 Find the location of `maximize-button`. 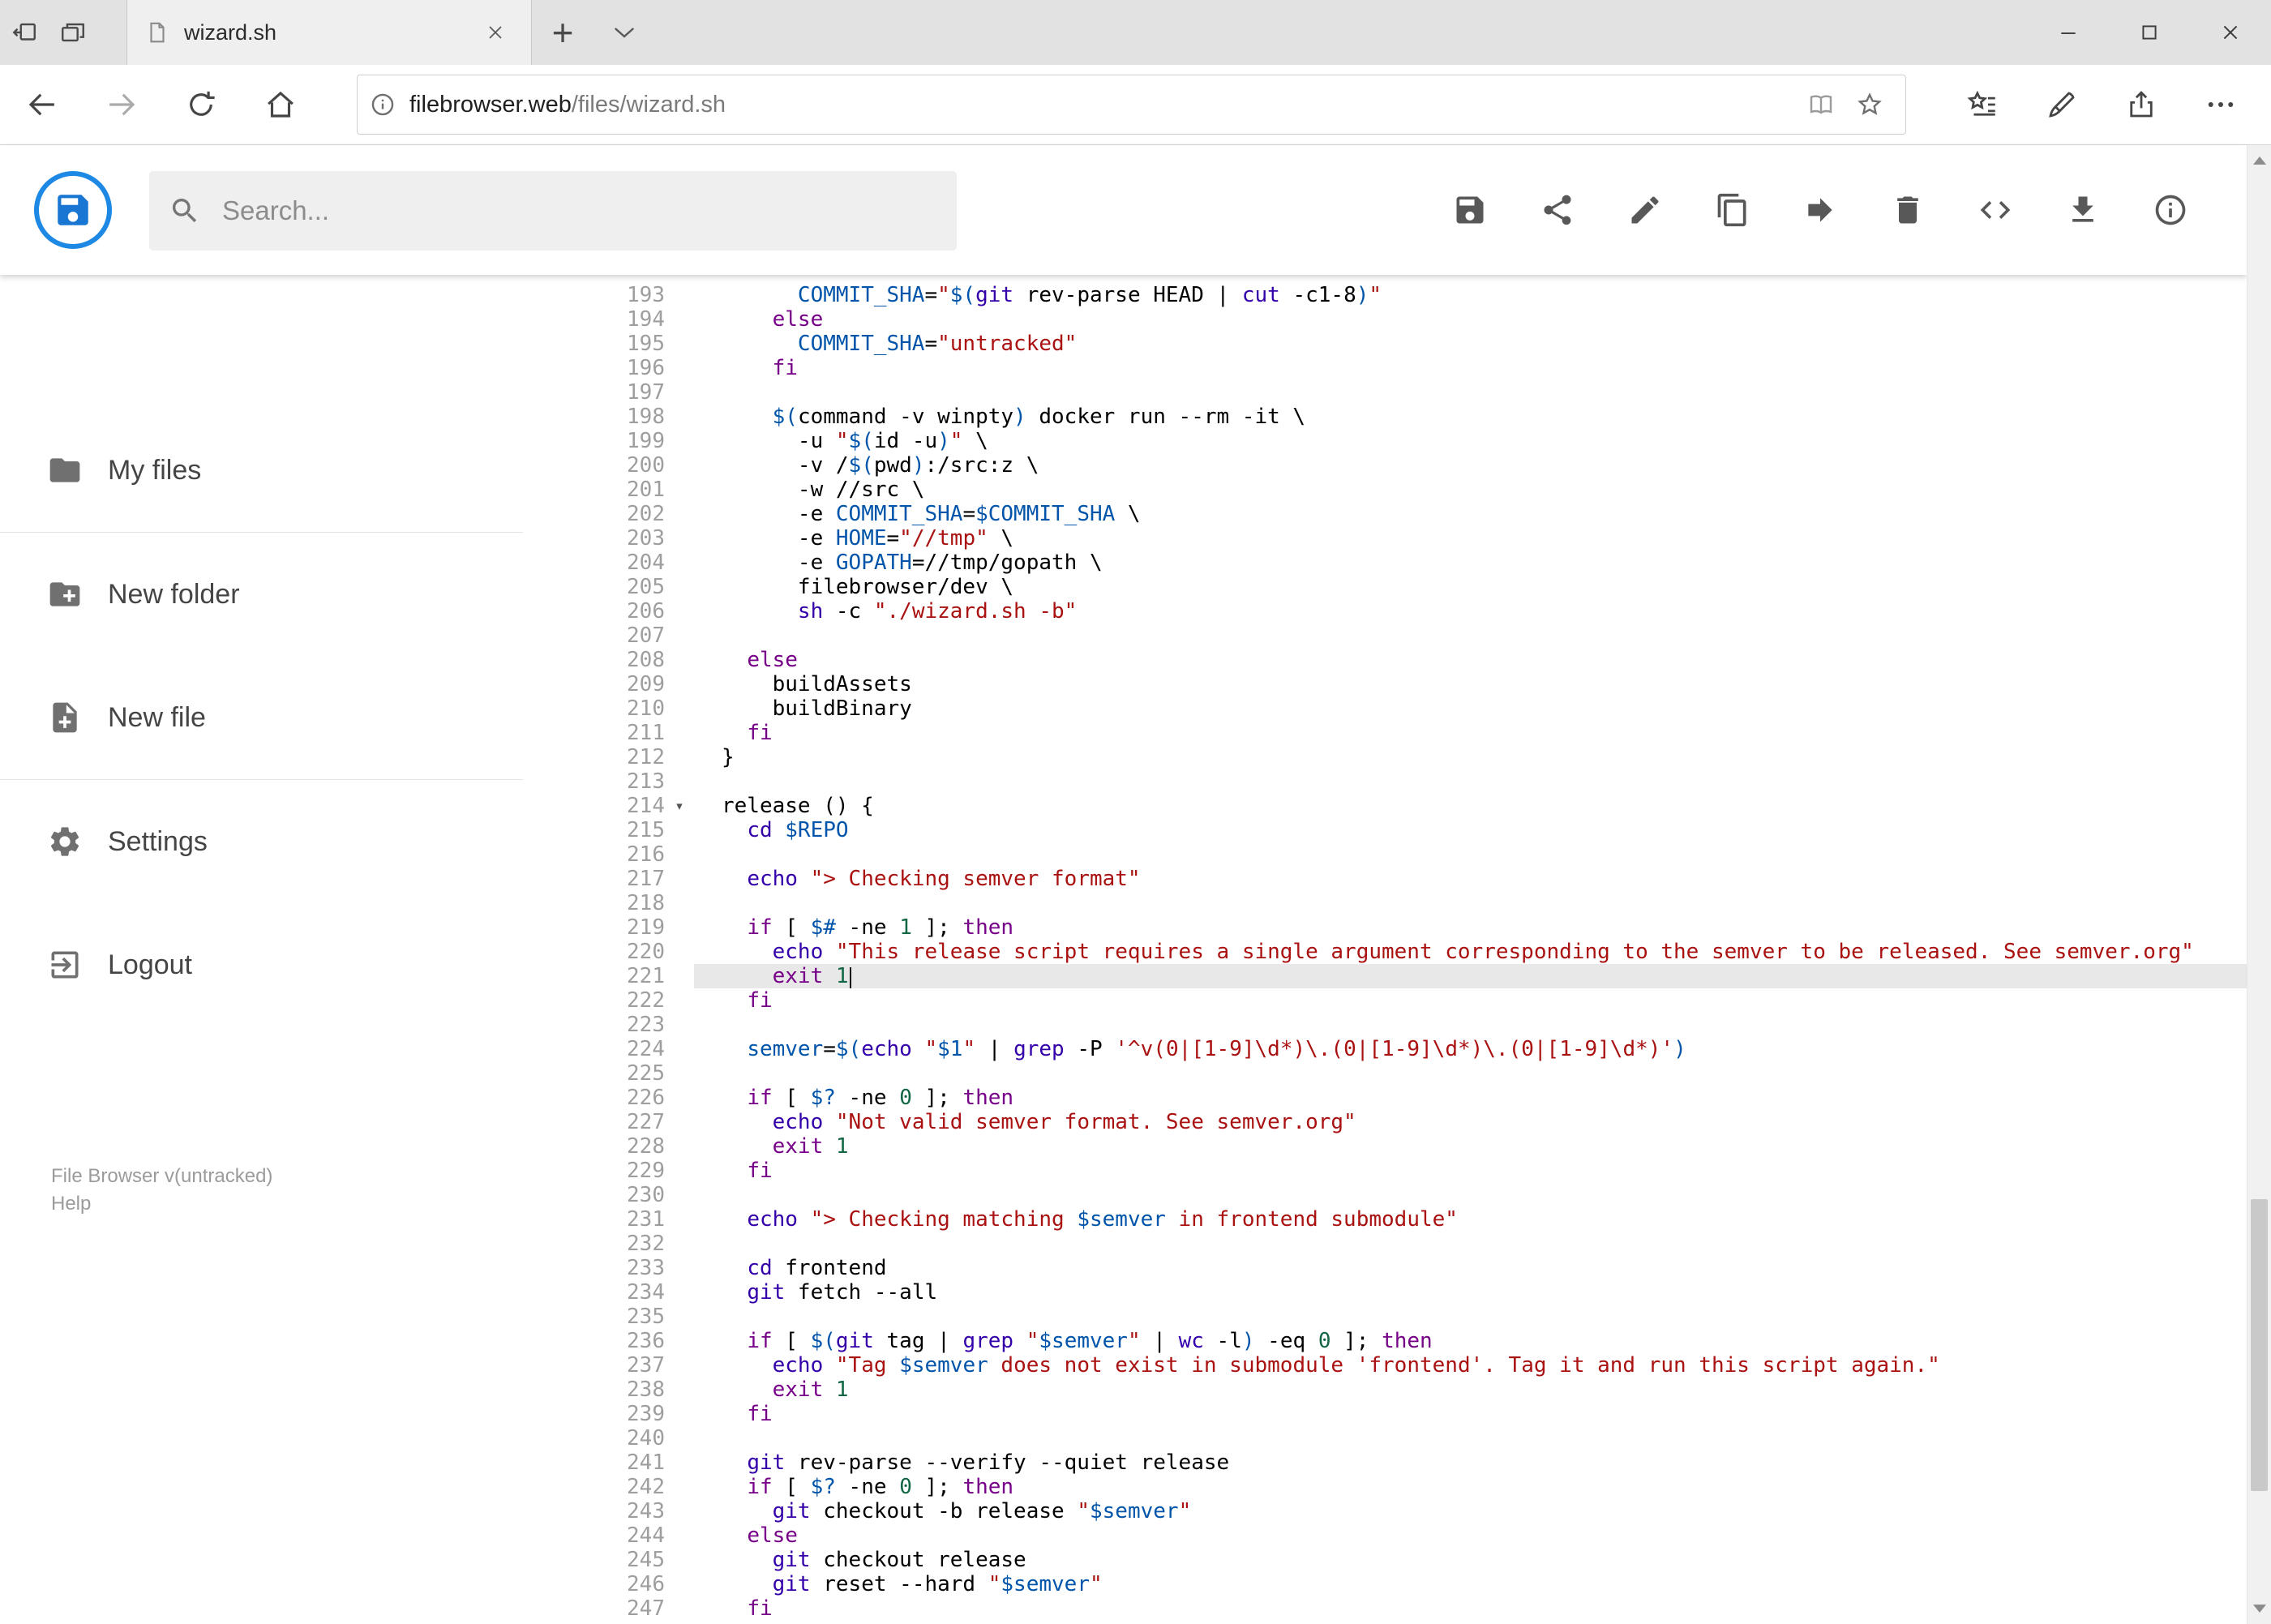

maximize-button is located at coordinates (2150, 33).